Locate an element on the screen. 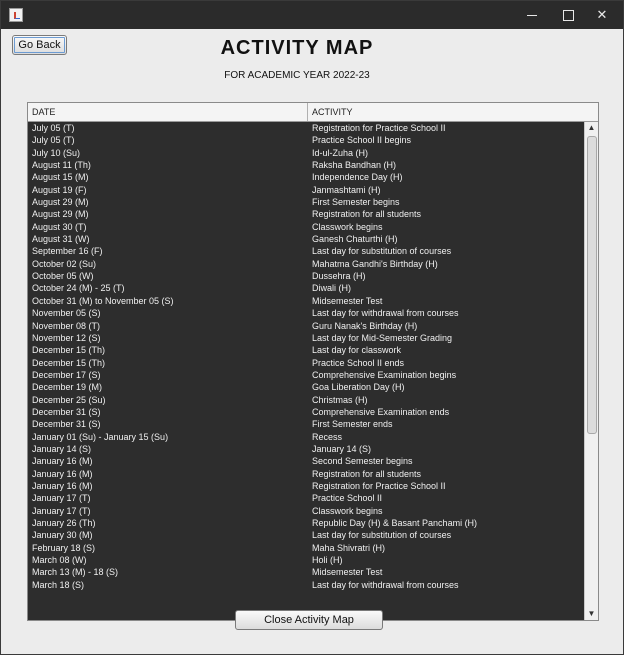 The image size is (624, 655). date-cell: February 18 (S) is located at coordinates (64, 547).